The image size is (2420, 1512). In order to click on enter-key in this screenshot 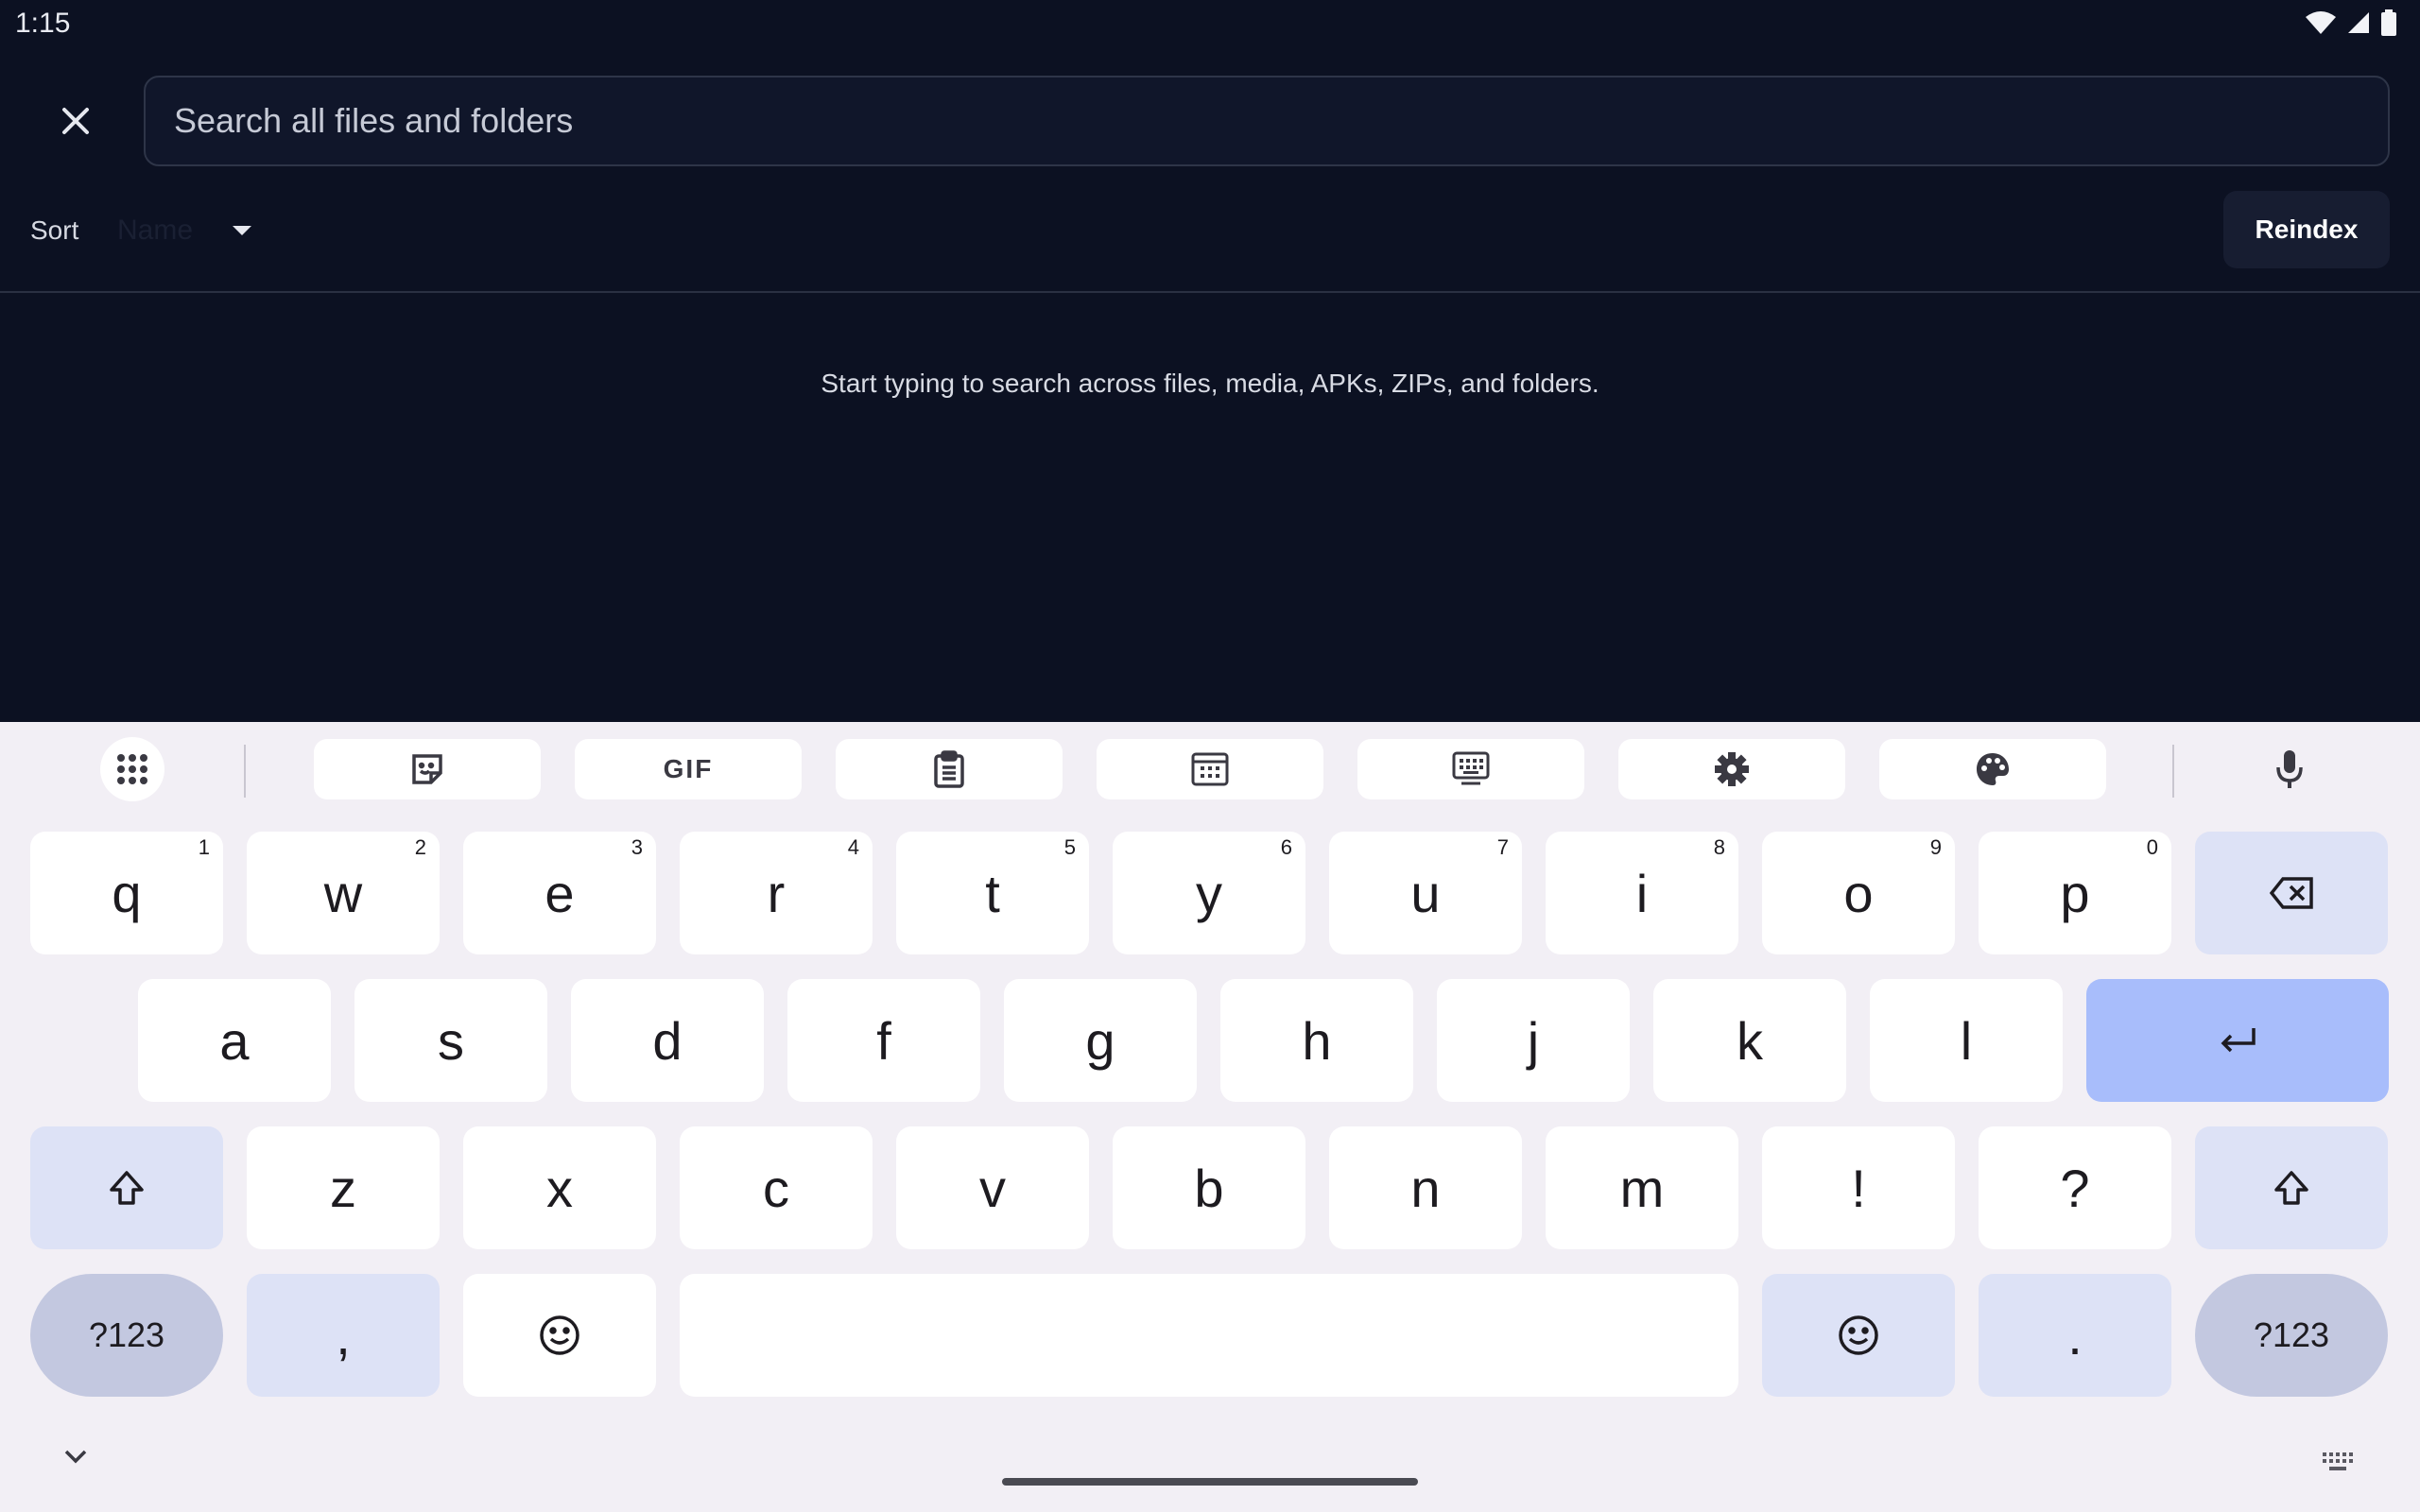, I will do `click(2238, 1040)`.